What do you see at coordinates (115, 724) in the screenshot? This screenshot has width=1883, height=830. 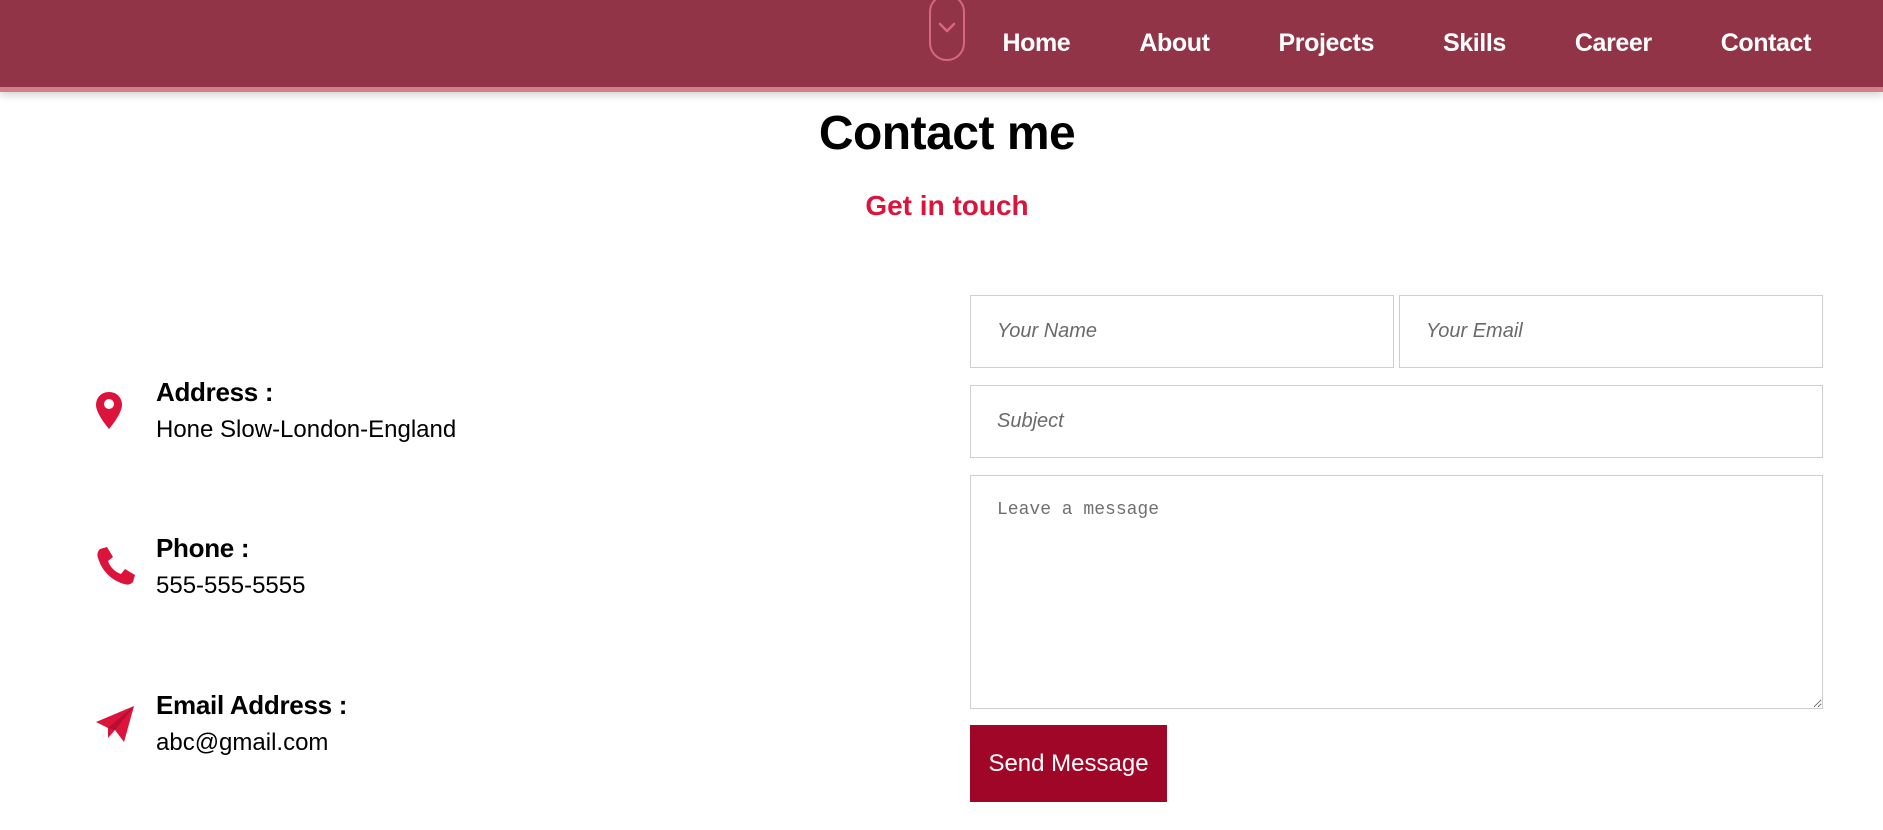 I see `paper-plane-icon` at bounding box center [115, 724].